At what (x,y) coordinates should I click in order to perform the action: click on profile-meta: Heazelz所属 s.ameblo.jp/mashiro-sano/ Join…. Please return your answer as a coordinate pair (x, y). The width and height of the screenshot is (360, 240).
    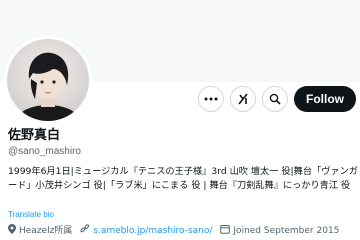
    Looking at the image, I should click on (177, 231).